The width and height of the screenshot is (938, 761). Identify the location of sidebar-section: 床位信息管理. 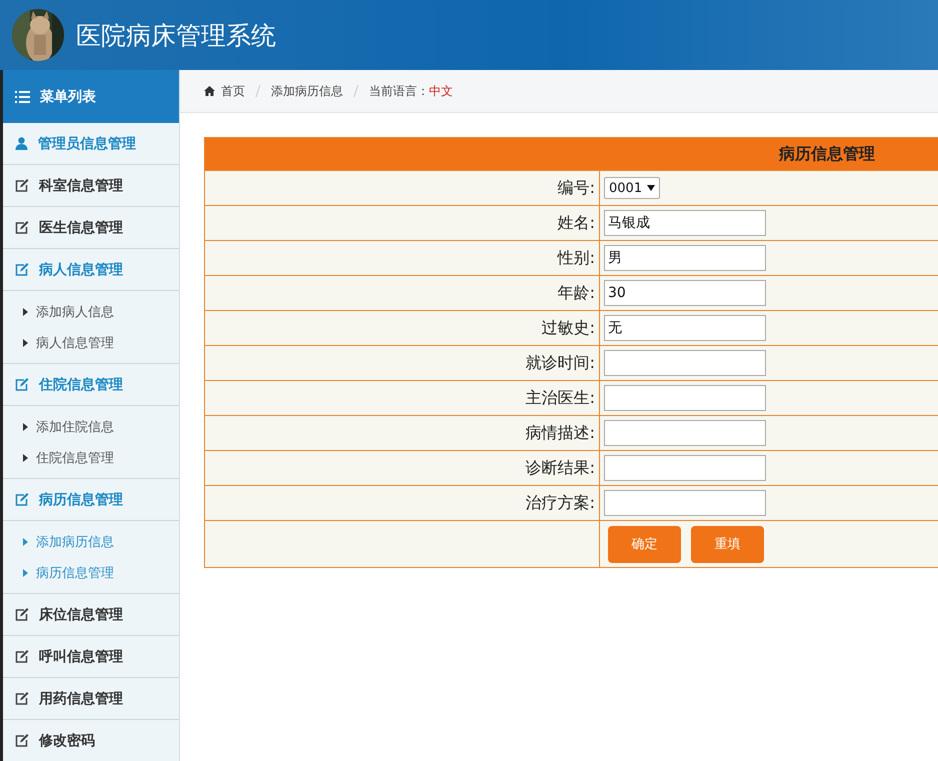
(91, 615).